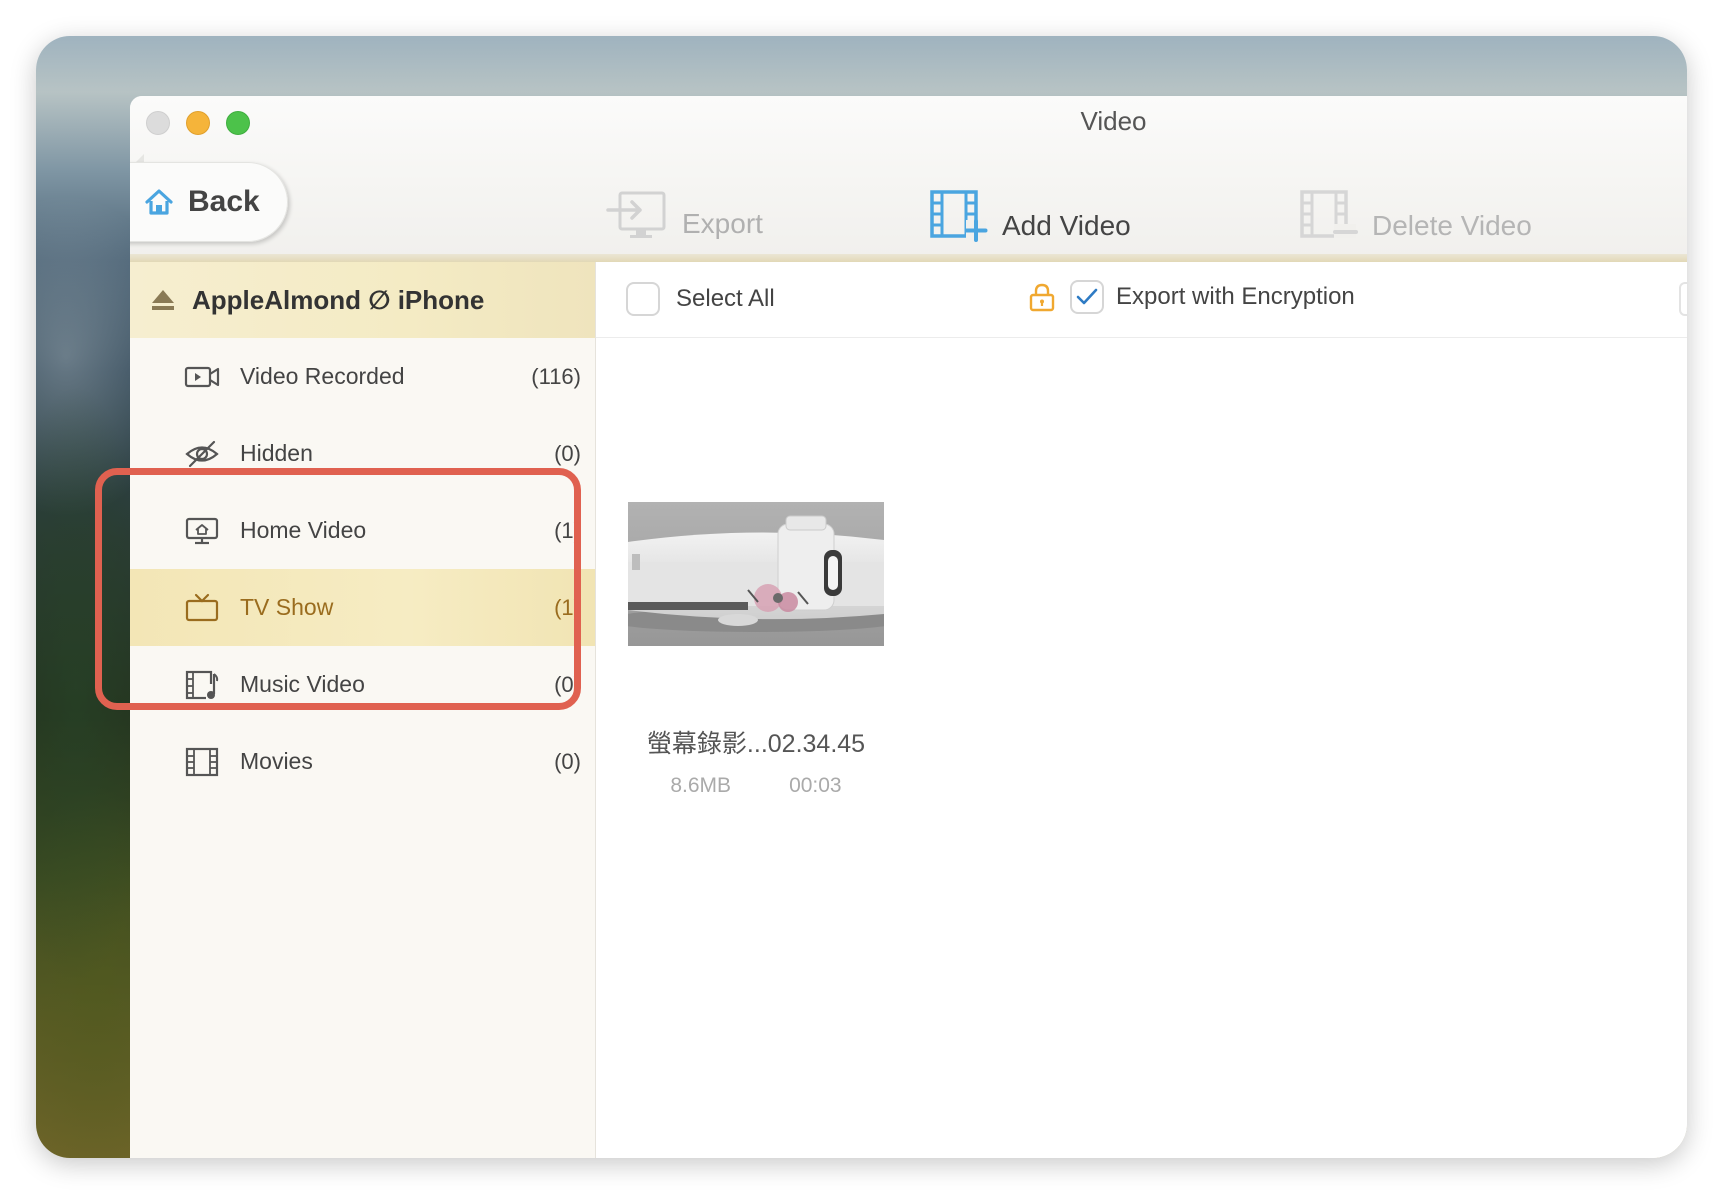 The width and height of the screenshot is (1722, 1192). Describe the element at coordinates (202, 376) in the screenshot. I see `video-camera-icon` at that location.